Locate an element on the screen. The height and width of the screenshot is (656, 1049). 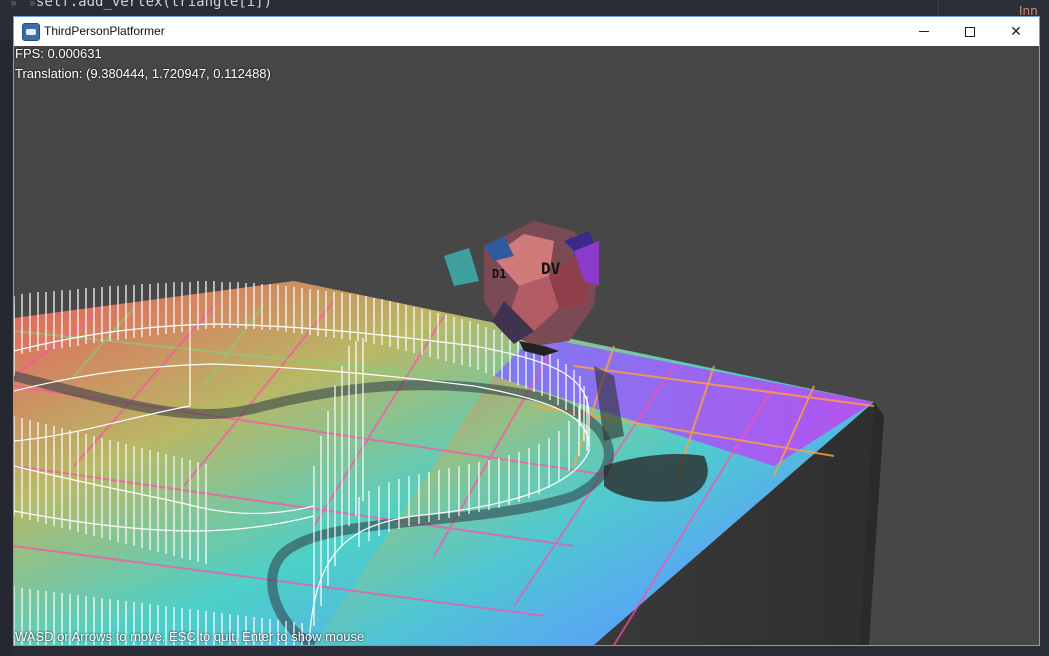
minimize-button is located at coordinates (924, 31).